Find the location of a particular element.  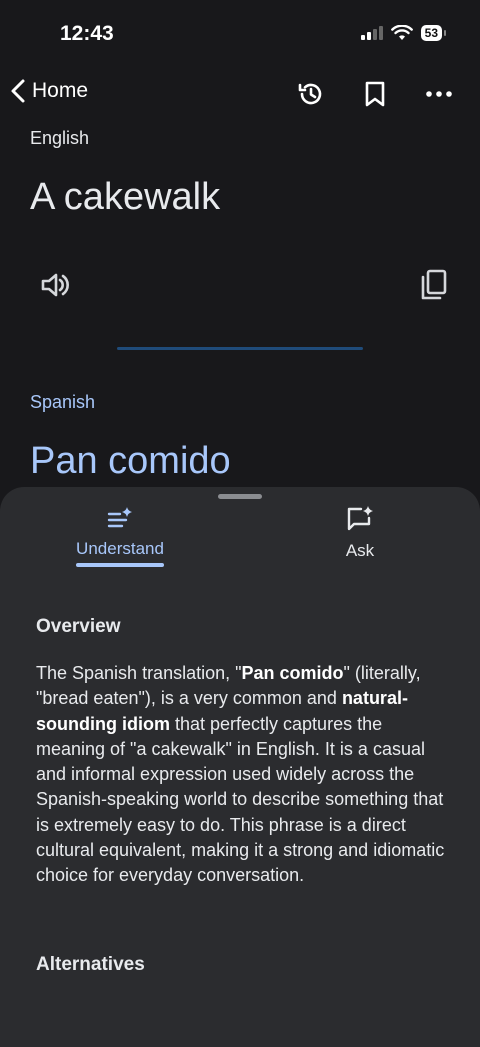

copy-button is located at coordinates (434, 287).